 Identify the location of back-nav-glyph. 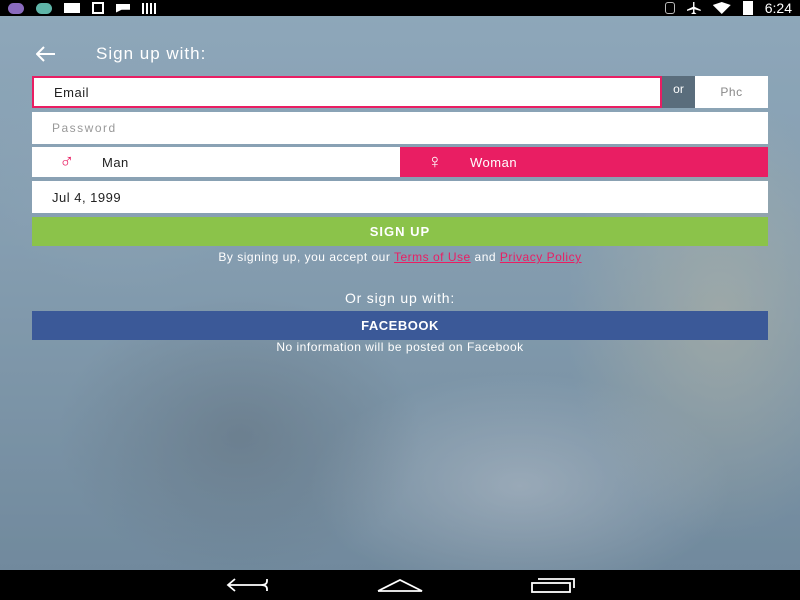
(247, 585).